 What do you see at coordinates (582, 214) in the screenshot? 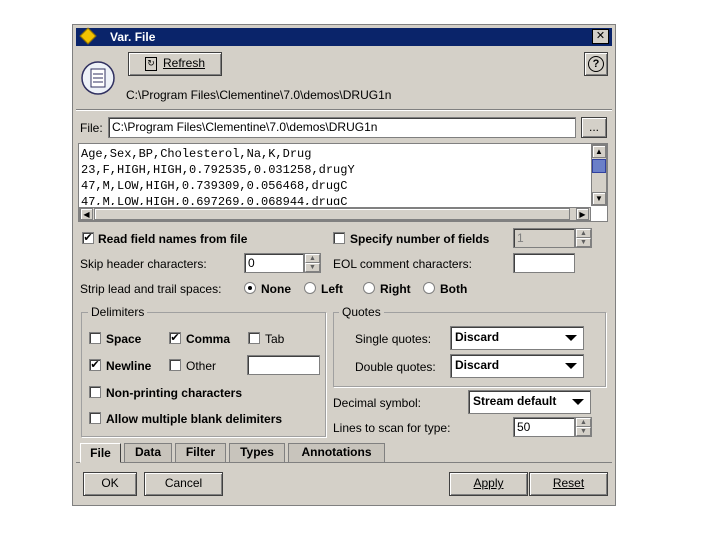
I see `scroll-right-arrow-icon: ▶` at bounding box center [582, 214].